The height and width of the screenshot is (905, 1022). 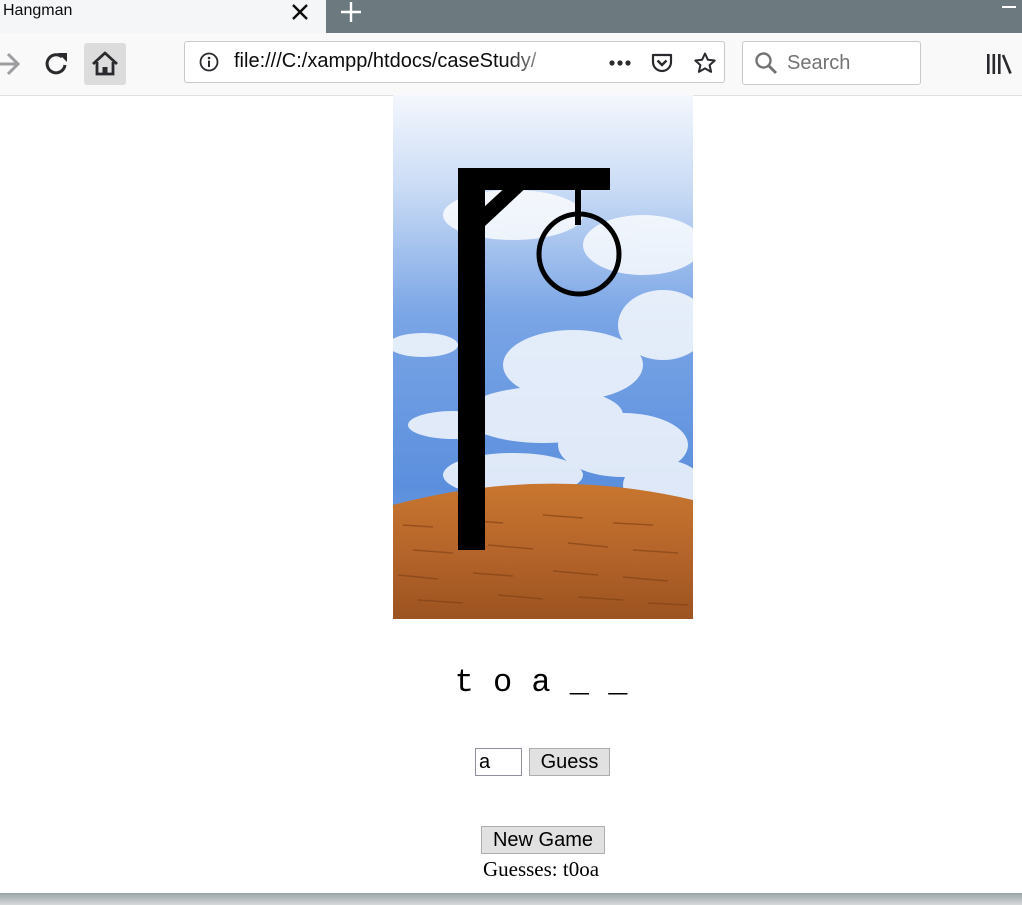 What do you see at coordinates (15, 64) in the screenshot?
I see `arrow-right-icon` at bounding box center [15, 64].